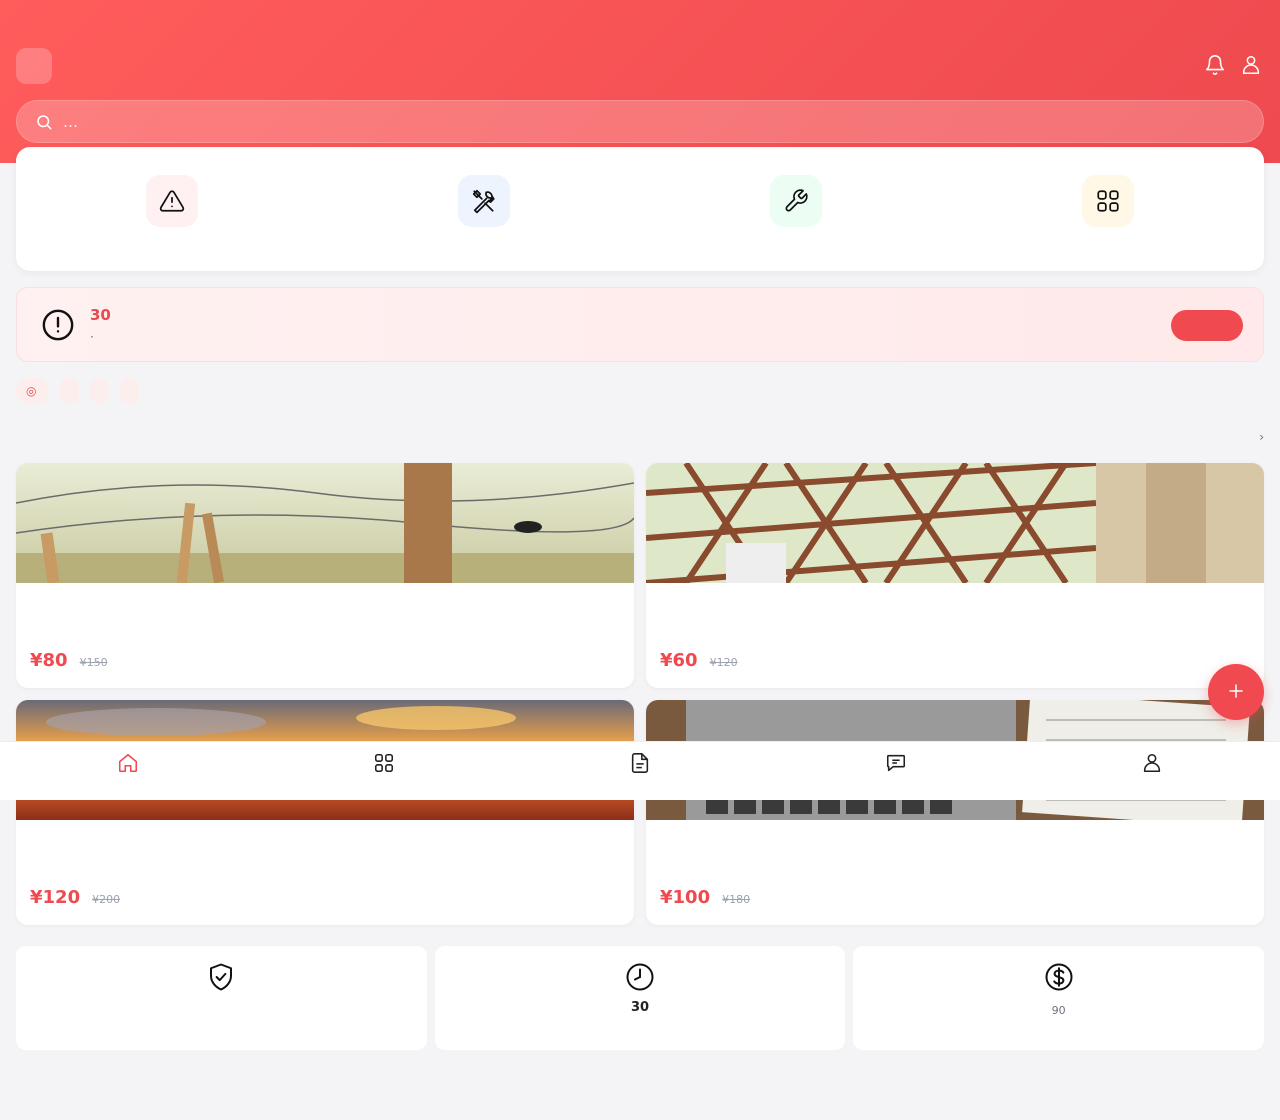  I want to click on bell-icon, so click(1215, 65).